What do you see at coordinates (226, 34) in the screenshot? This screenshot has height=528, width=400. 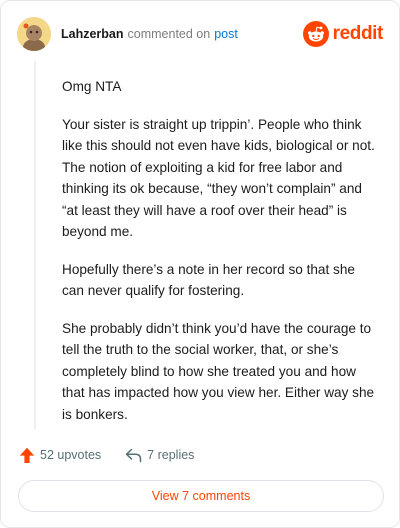 I see `post-link: post` at bounding box center [226, 34].